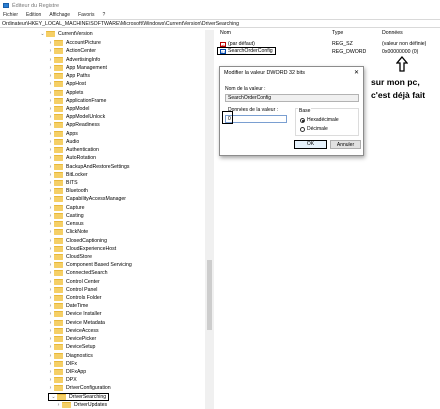  I want to click on tree-item: › DevicePicker, so click(72, 339).